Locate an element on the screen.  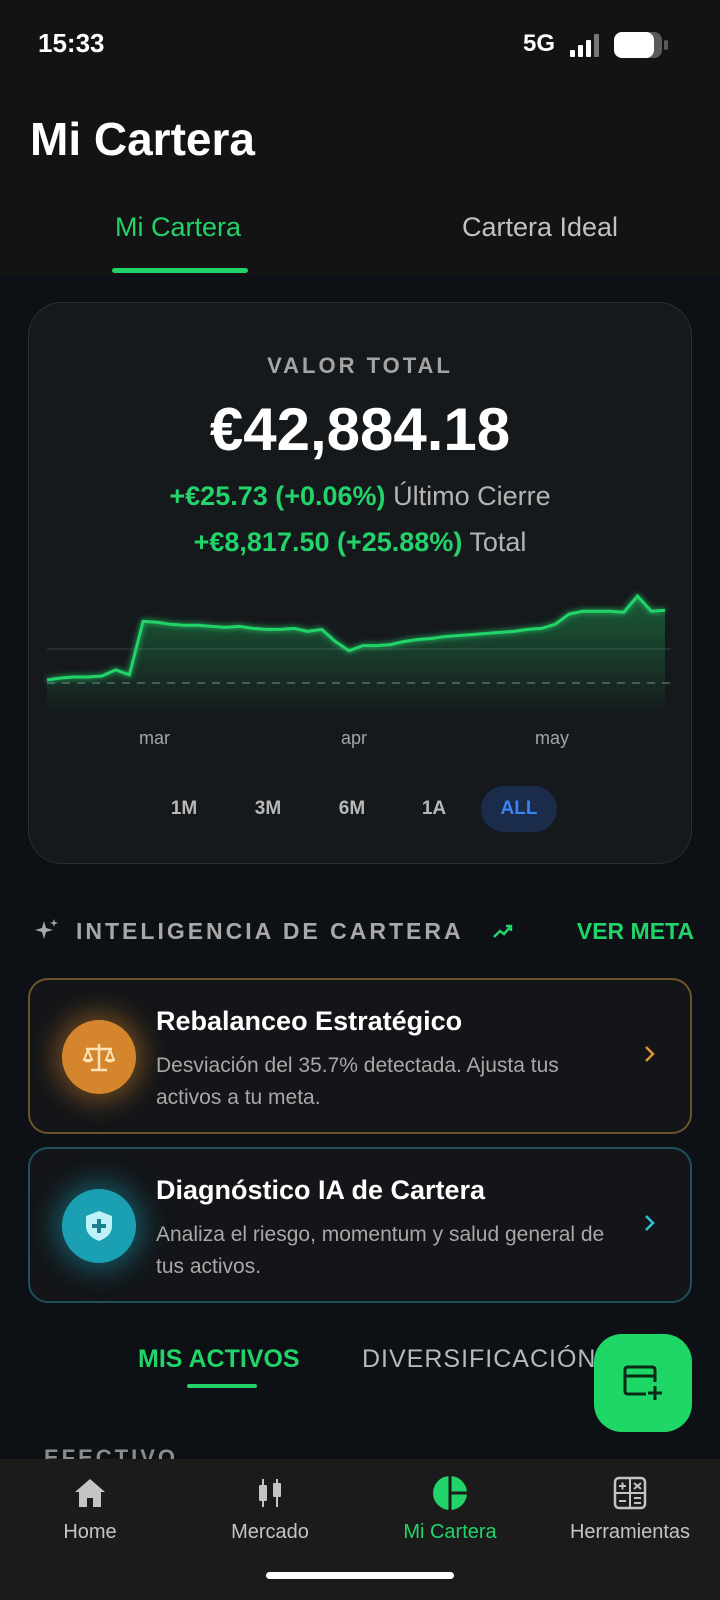
candlestick-icon is located at coordinates (270, 1493).